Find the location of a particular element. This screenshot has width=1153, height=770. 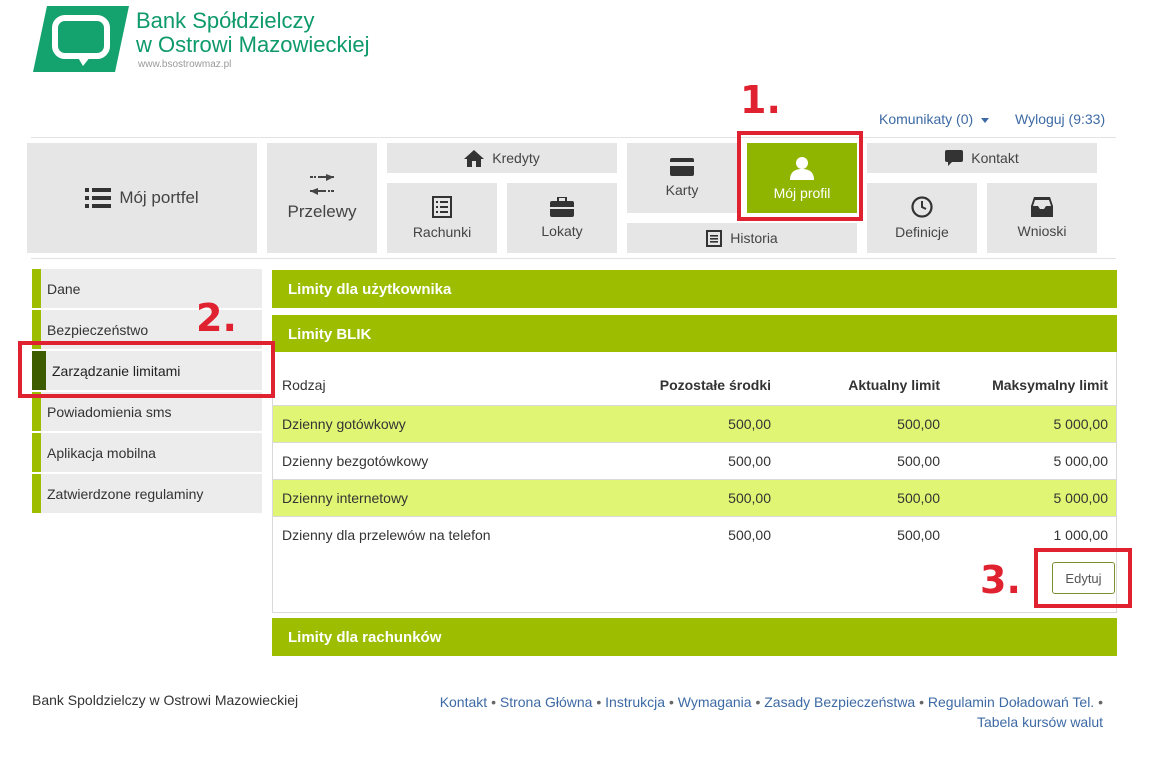

nav-label-transfers: Przelewy is located at coordinates (322, 211).